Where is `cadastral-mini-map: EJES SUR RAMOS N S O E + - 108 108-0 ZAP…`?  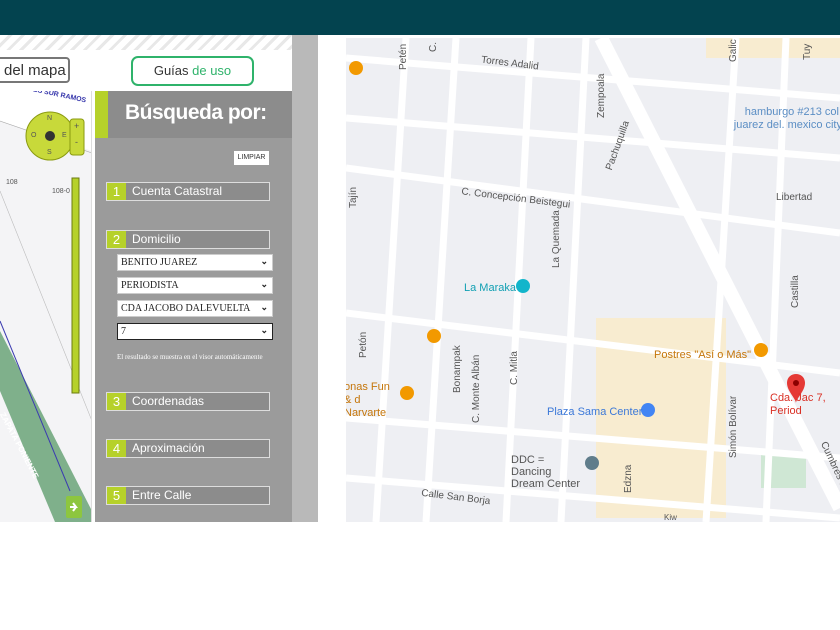 cadastral-mini-map: EJES SUR RAMOS N S O E + - 108 108-0 ZAP… is located at coordinates (46, 306).